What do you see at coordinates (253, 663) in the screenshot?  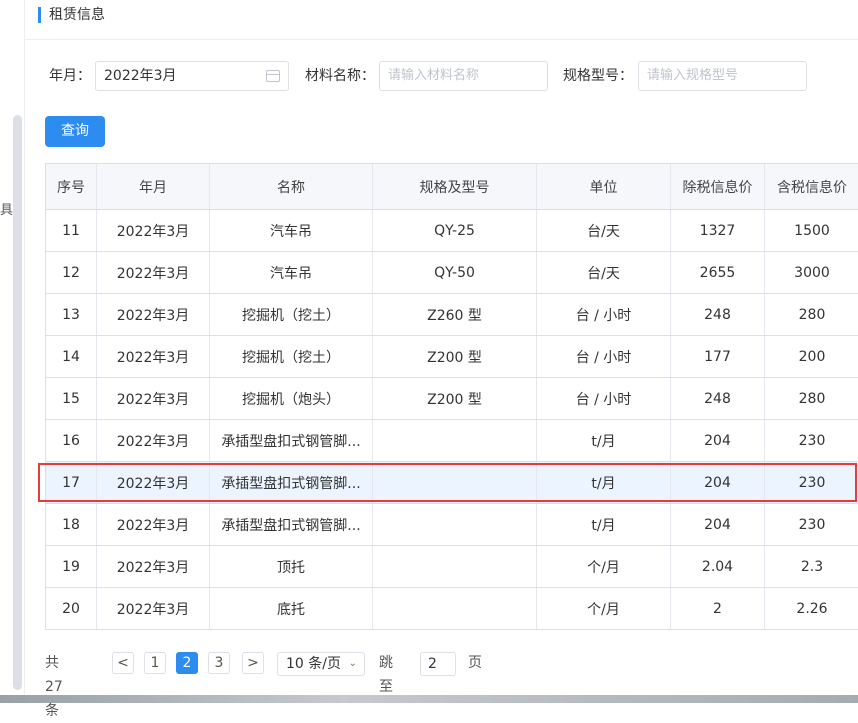 I see `next-page-button: >` at bounding box center [253, 663].